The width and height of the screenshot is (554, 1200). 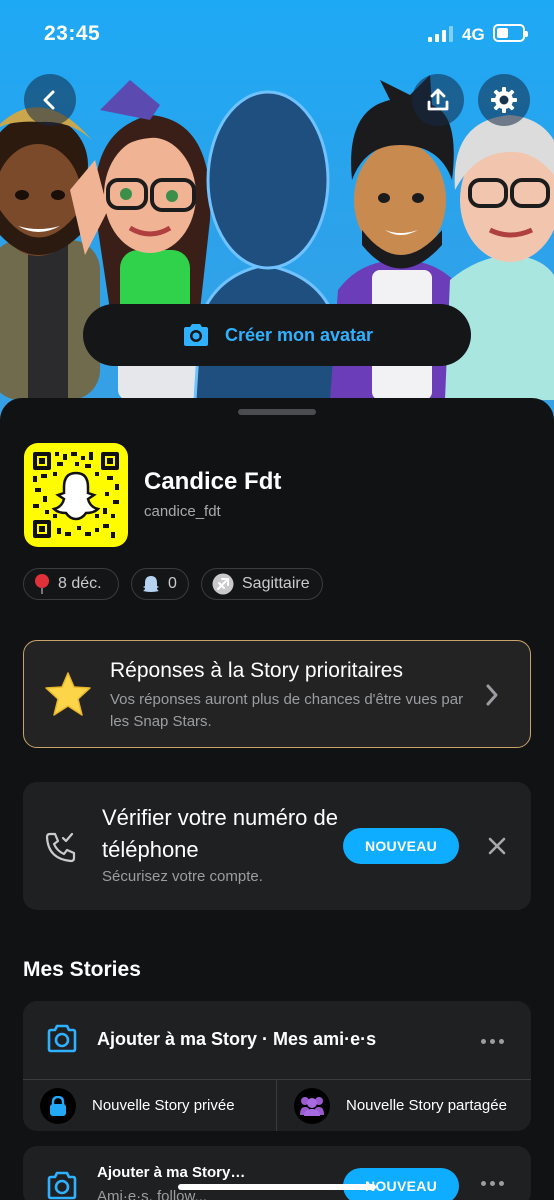 What do you see at coordinates (299, 334) in the screenshot?
I see `create-avatar-label: Créer mon avatar` at bounding box center [299, 334].